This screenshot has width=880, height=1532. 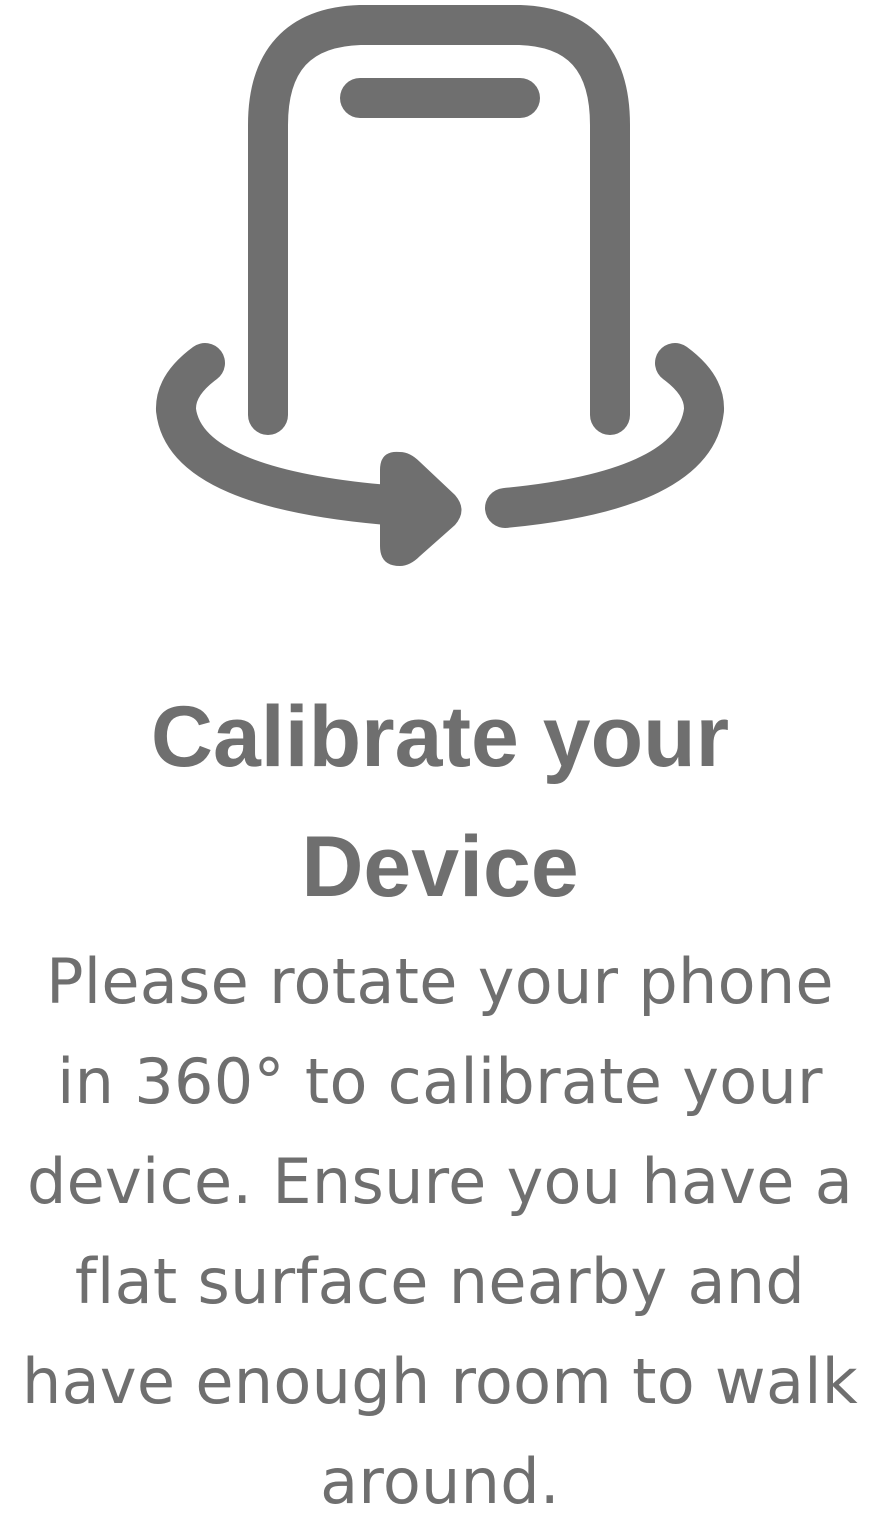 I want to click on instructions-line: around., so click(x=440, y=1481).